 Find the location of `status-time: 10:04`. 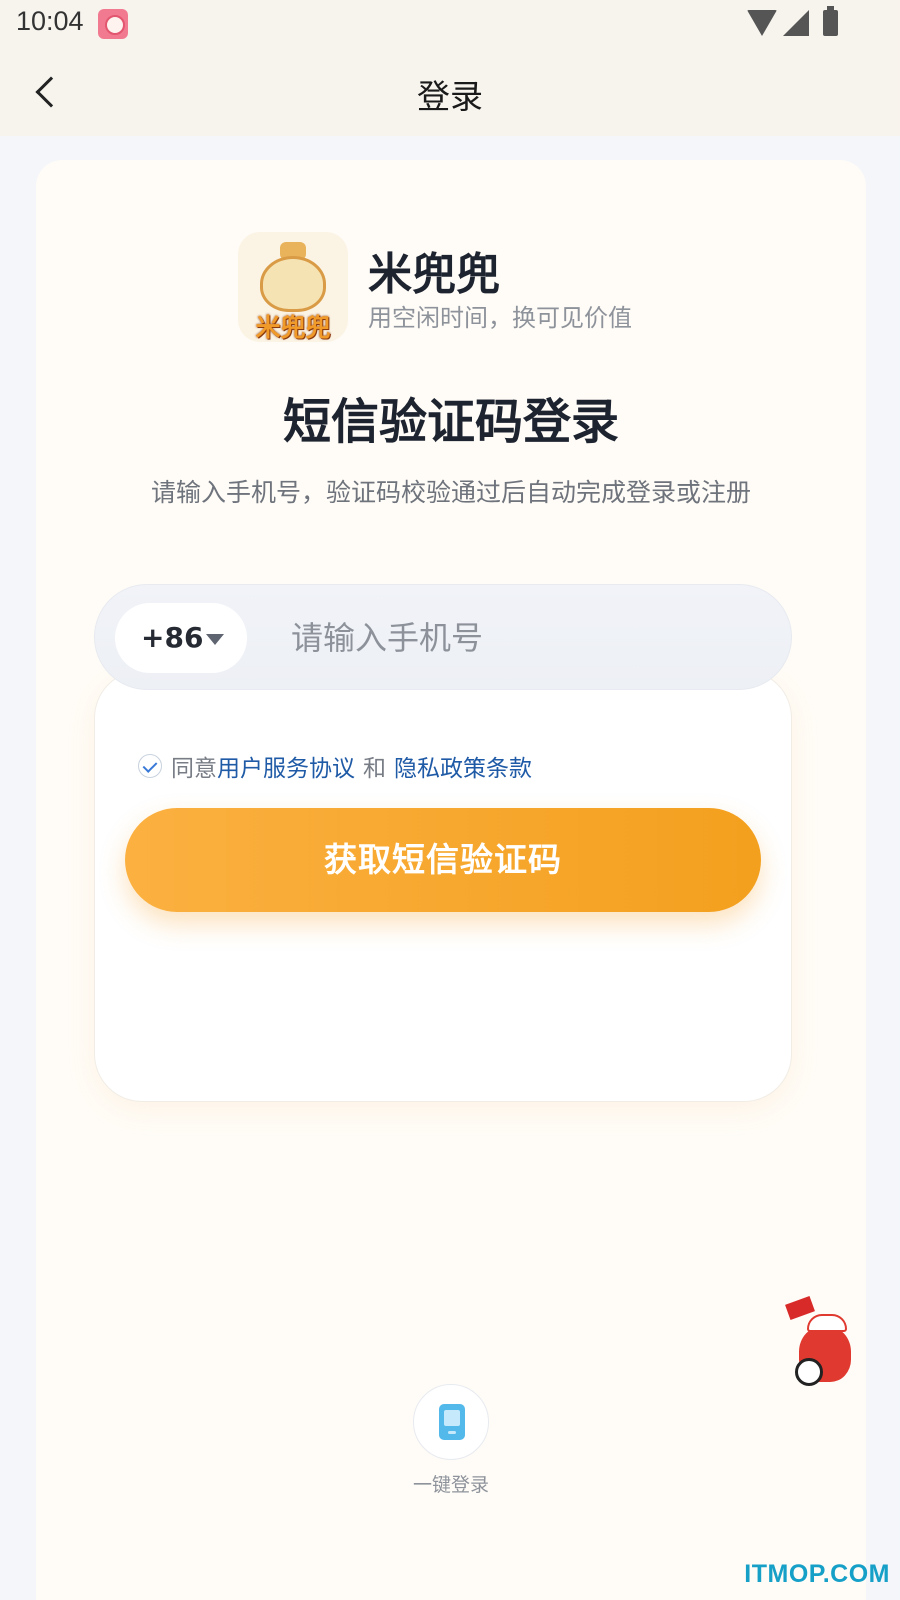

status-time: 10:04 is located at coordinates (50, 21).